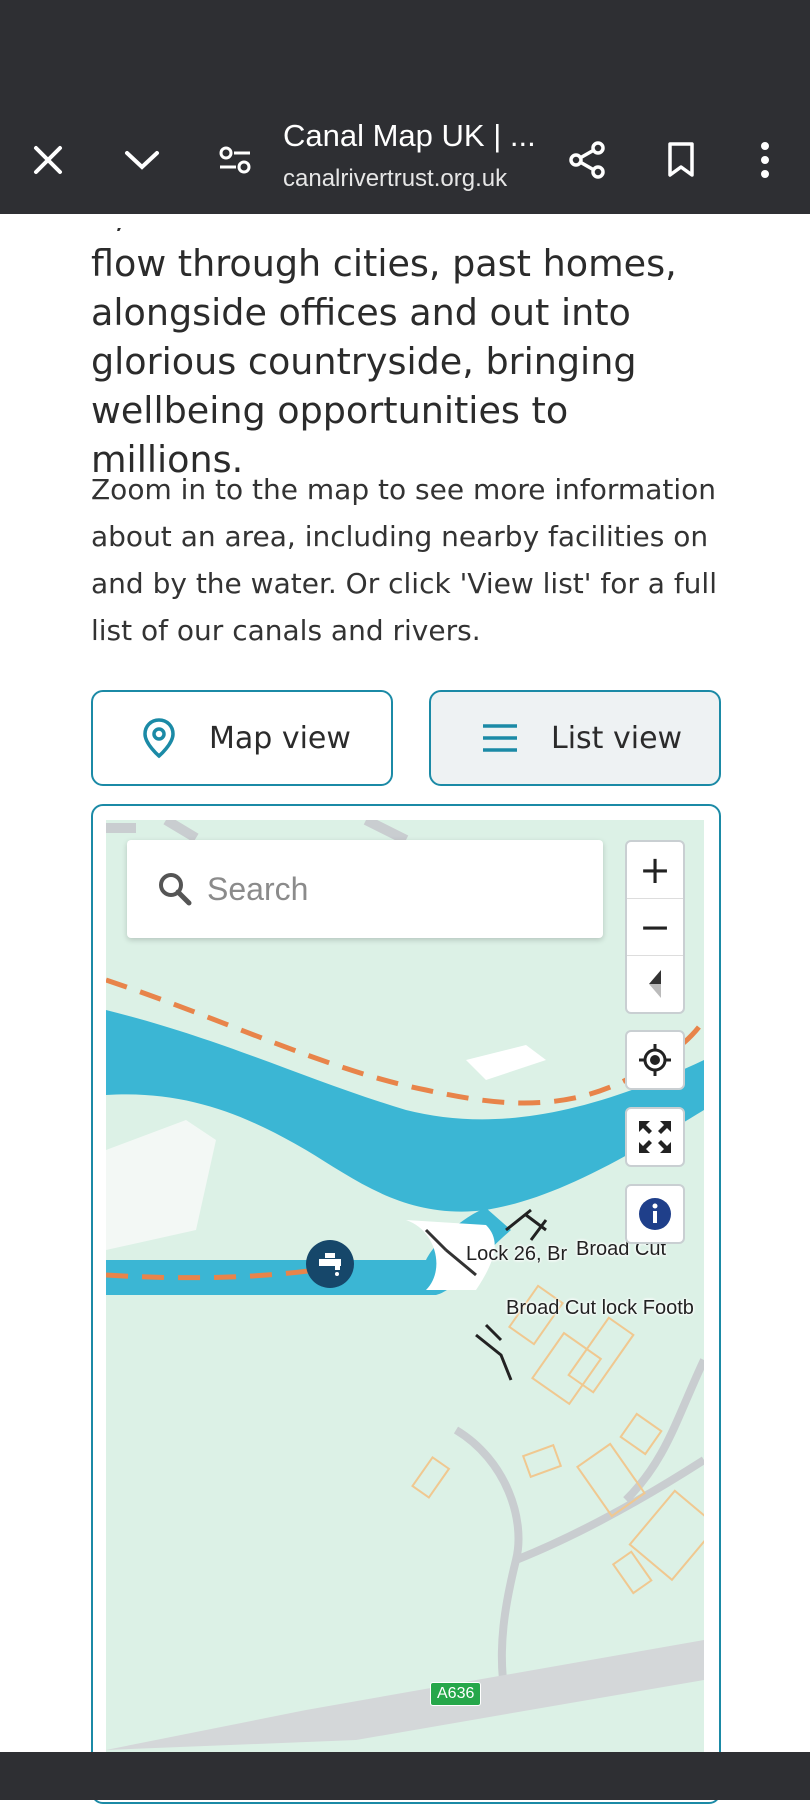 The width and height of the screenshot is (810, 1804). What do you see at coordinates (142, 160) in the screenshot?
I see `chevron-down-icon` at bounding box center [142, 160].